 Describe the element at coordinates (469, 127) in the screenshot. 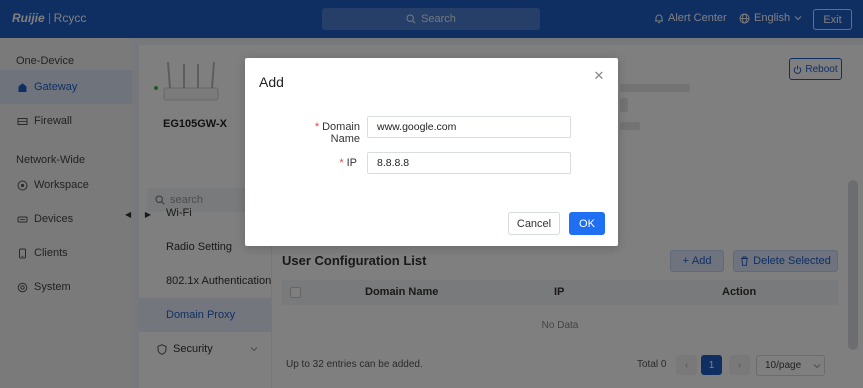

I see `domain-name-input: www.google.com` at that location.